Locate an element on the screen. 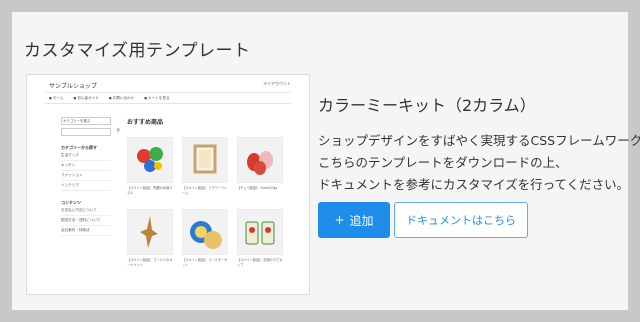 The height and width of the screenshot is (322, 640). product-image-eggs is located at coordinates (260, 160).